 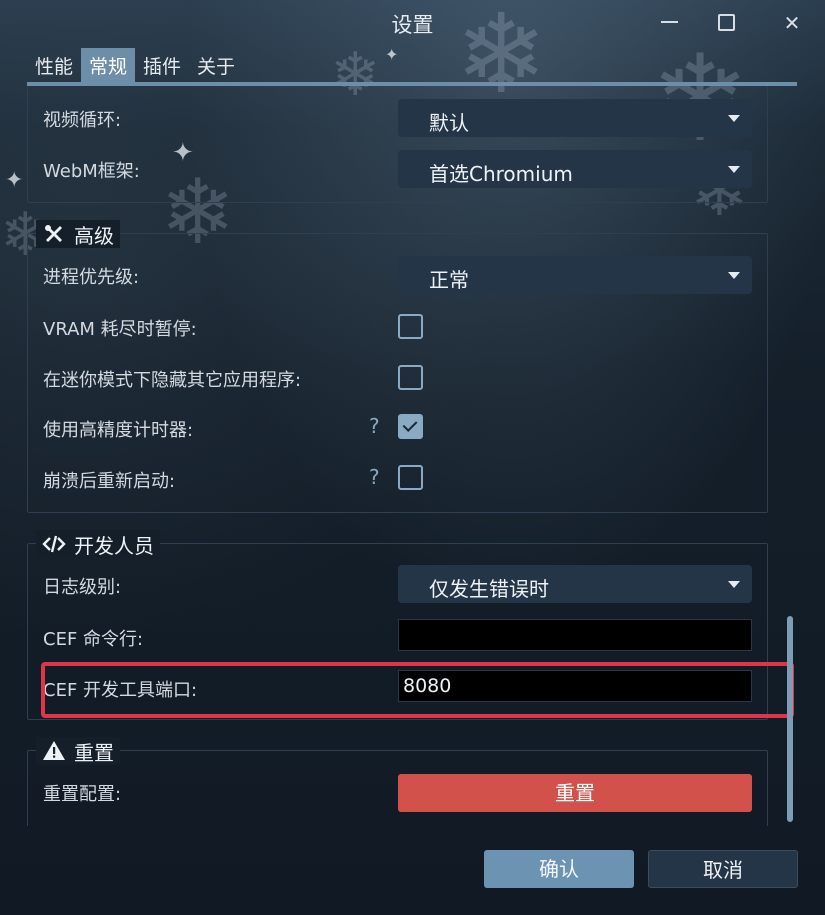 I want to click on webm-framework-select: 首选Chromium, so click(x=575, y=169).